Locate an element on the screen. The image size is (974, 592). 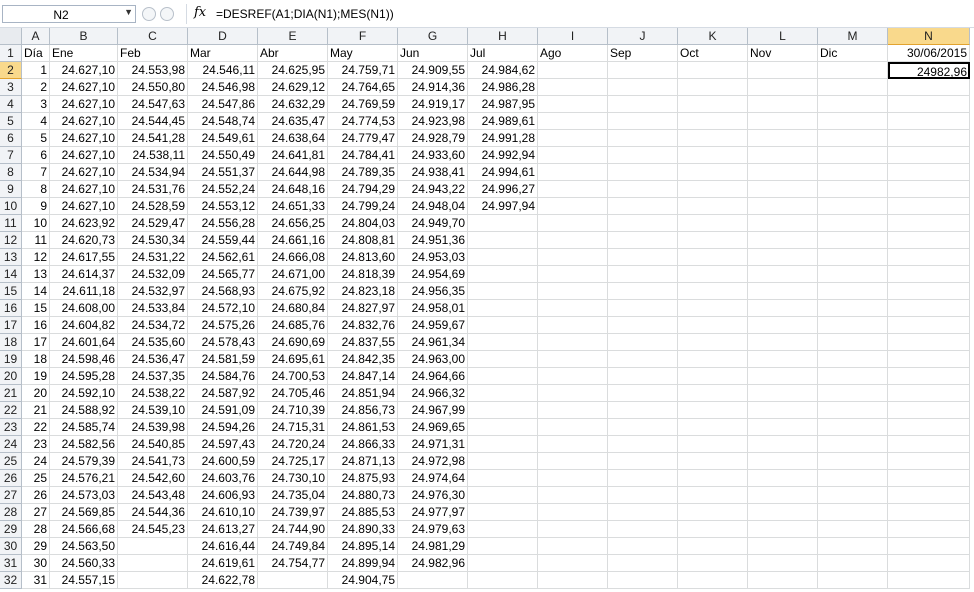
cell-f8: 24.789,35 is located at coordinates (363, 172).